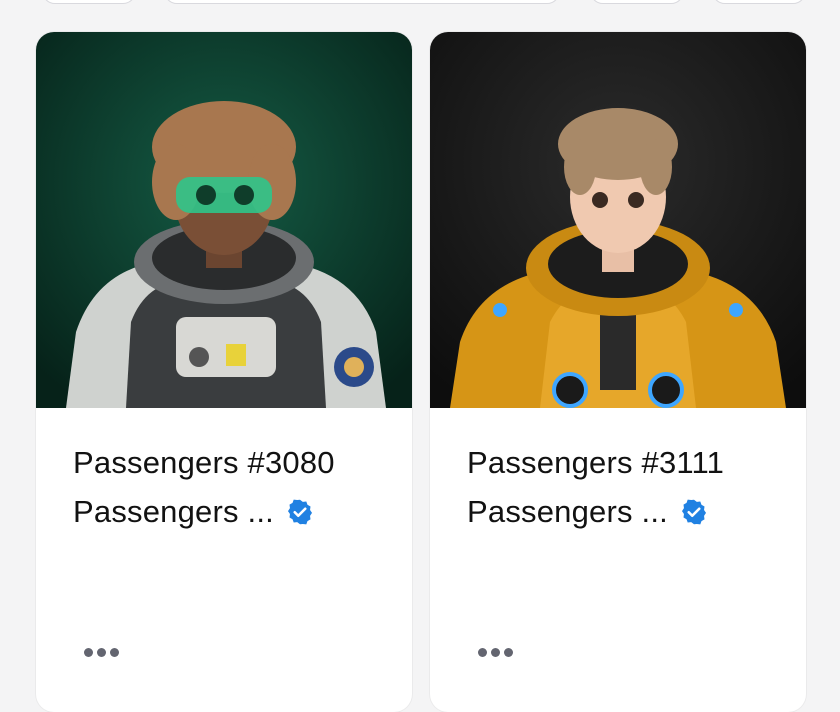  I want to click on top-toolbar, so click(420, 4).